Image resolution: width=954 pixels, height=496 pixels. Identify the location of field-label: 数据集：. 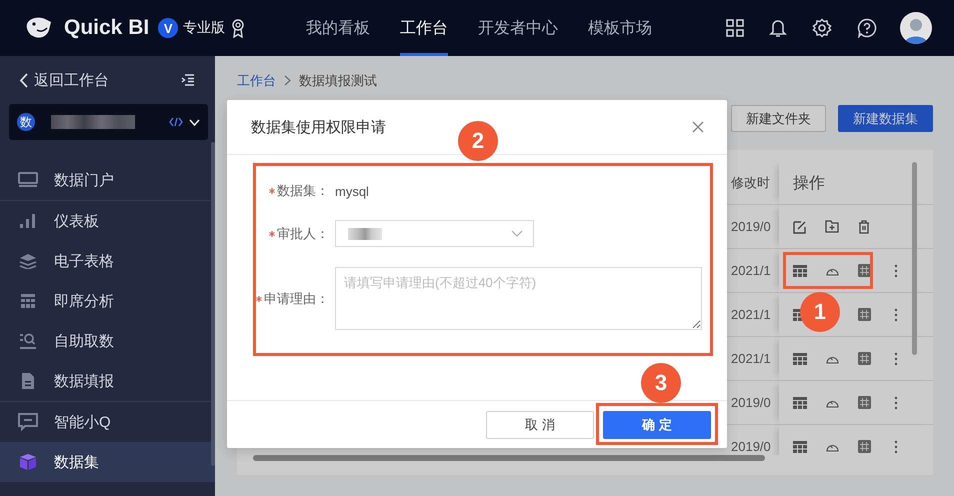
(303, 191).